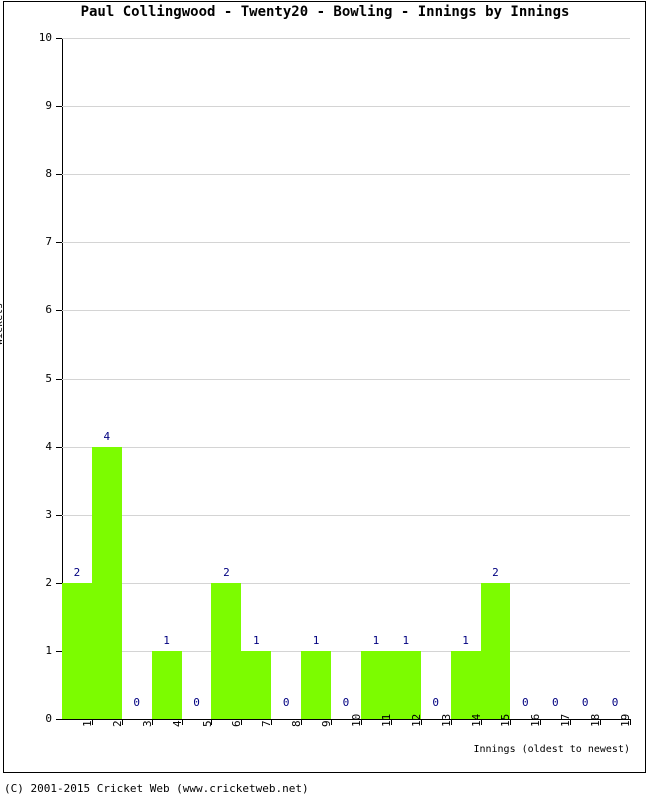 The image size is (650, 800). Describe the element at coordinates (237, 723) in the screenshot. I see `x-tick-label: 6` at that location.